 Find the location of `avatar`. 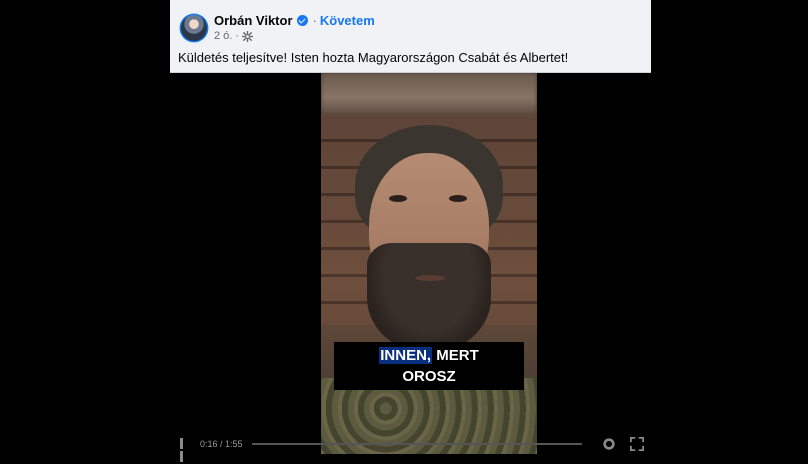

avatar is located at coordinates (194, 28).